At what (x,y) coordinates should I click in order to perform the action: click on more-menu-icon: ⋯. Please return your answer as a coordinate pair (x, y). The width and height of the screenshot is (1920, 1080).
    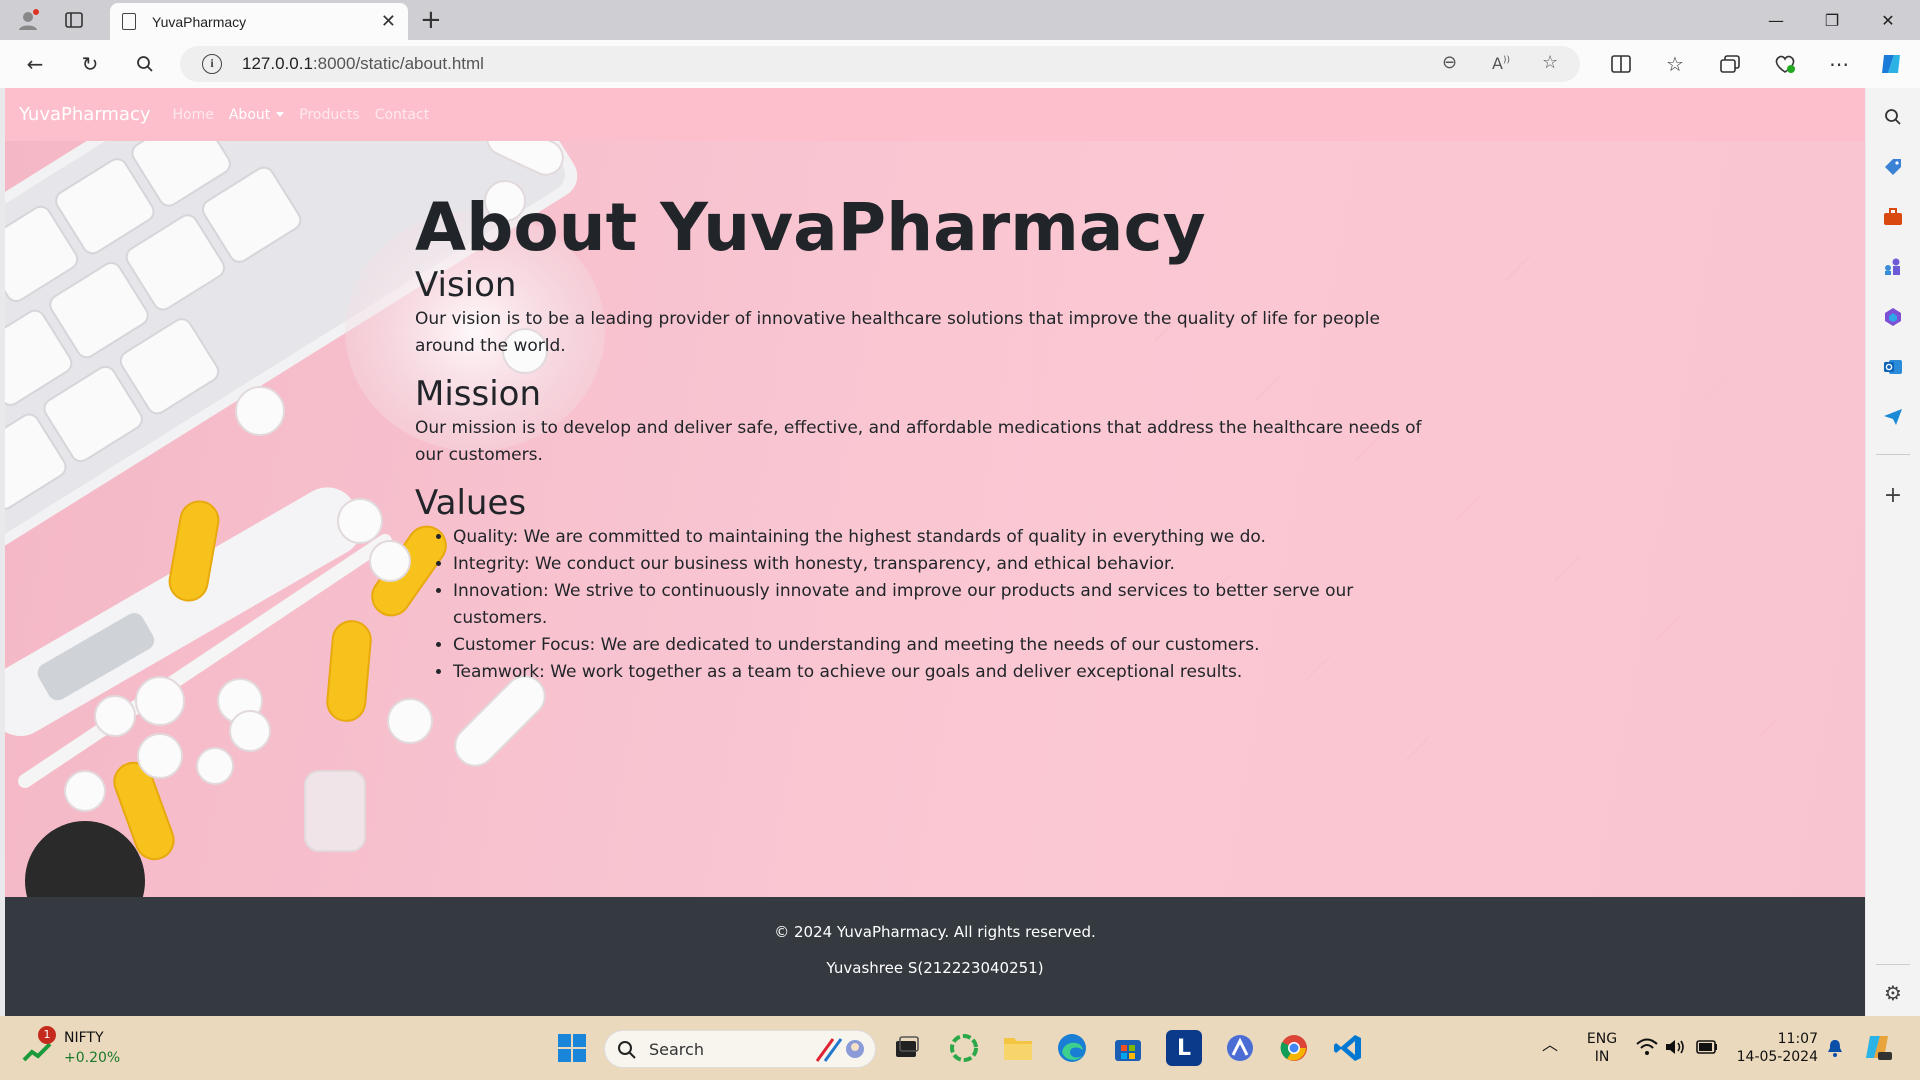
    Looking at the image, I should click on (1839, 64).